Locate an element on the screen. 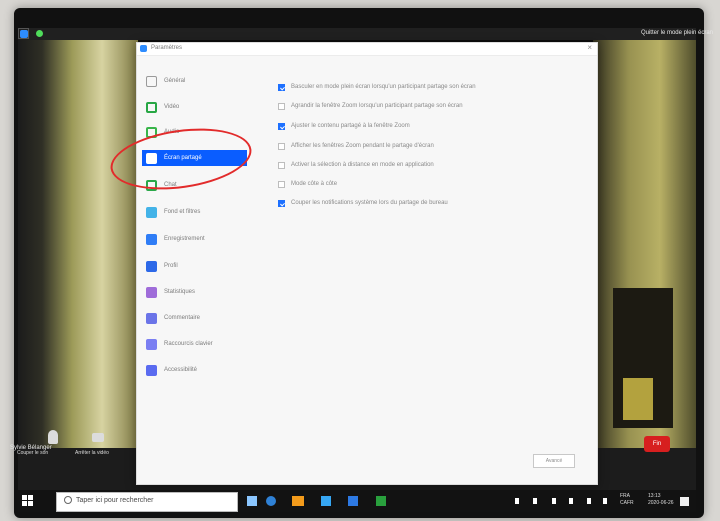 This screenshot has width=720, height=521. dialog-title: Paramètres is located at coordinates (167, 48).